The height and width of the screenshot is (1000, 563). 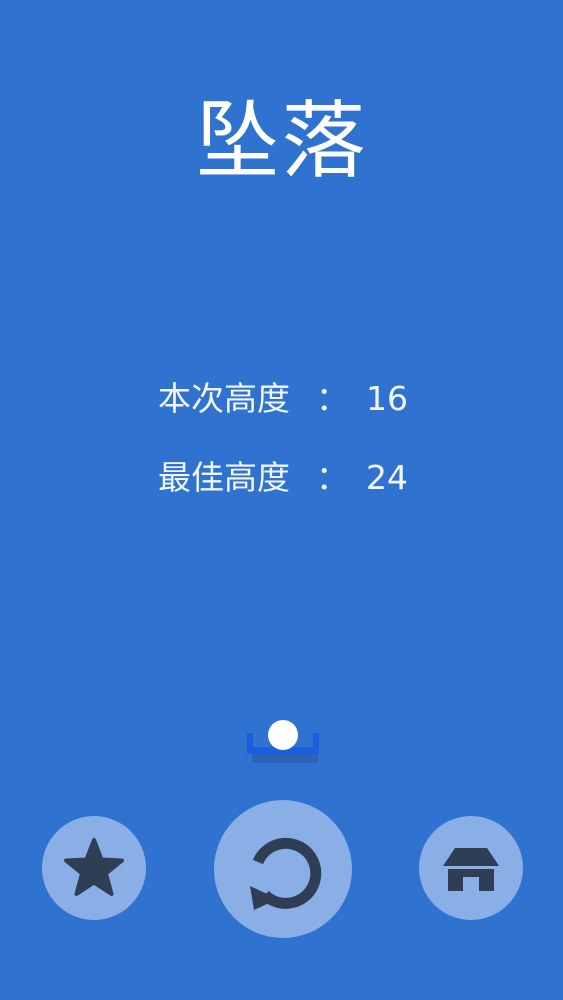 What do you see at coordinates (224, 398) in the screenshot?
I see `current-height-label: 本次高度` at bounding box center [224, 398].